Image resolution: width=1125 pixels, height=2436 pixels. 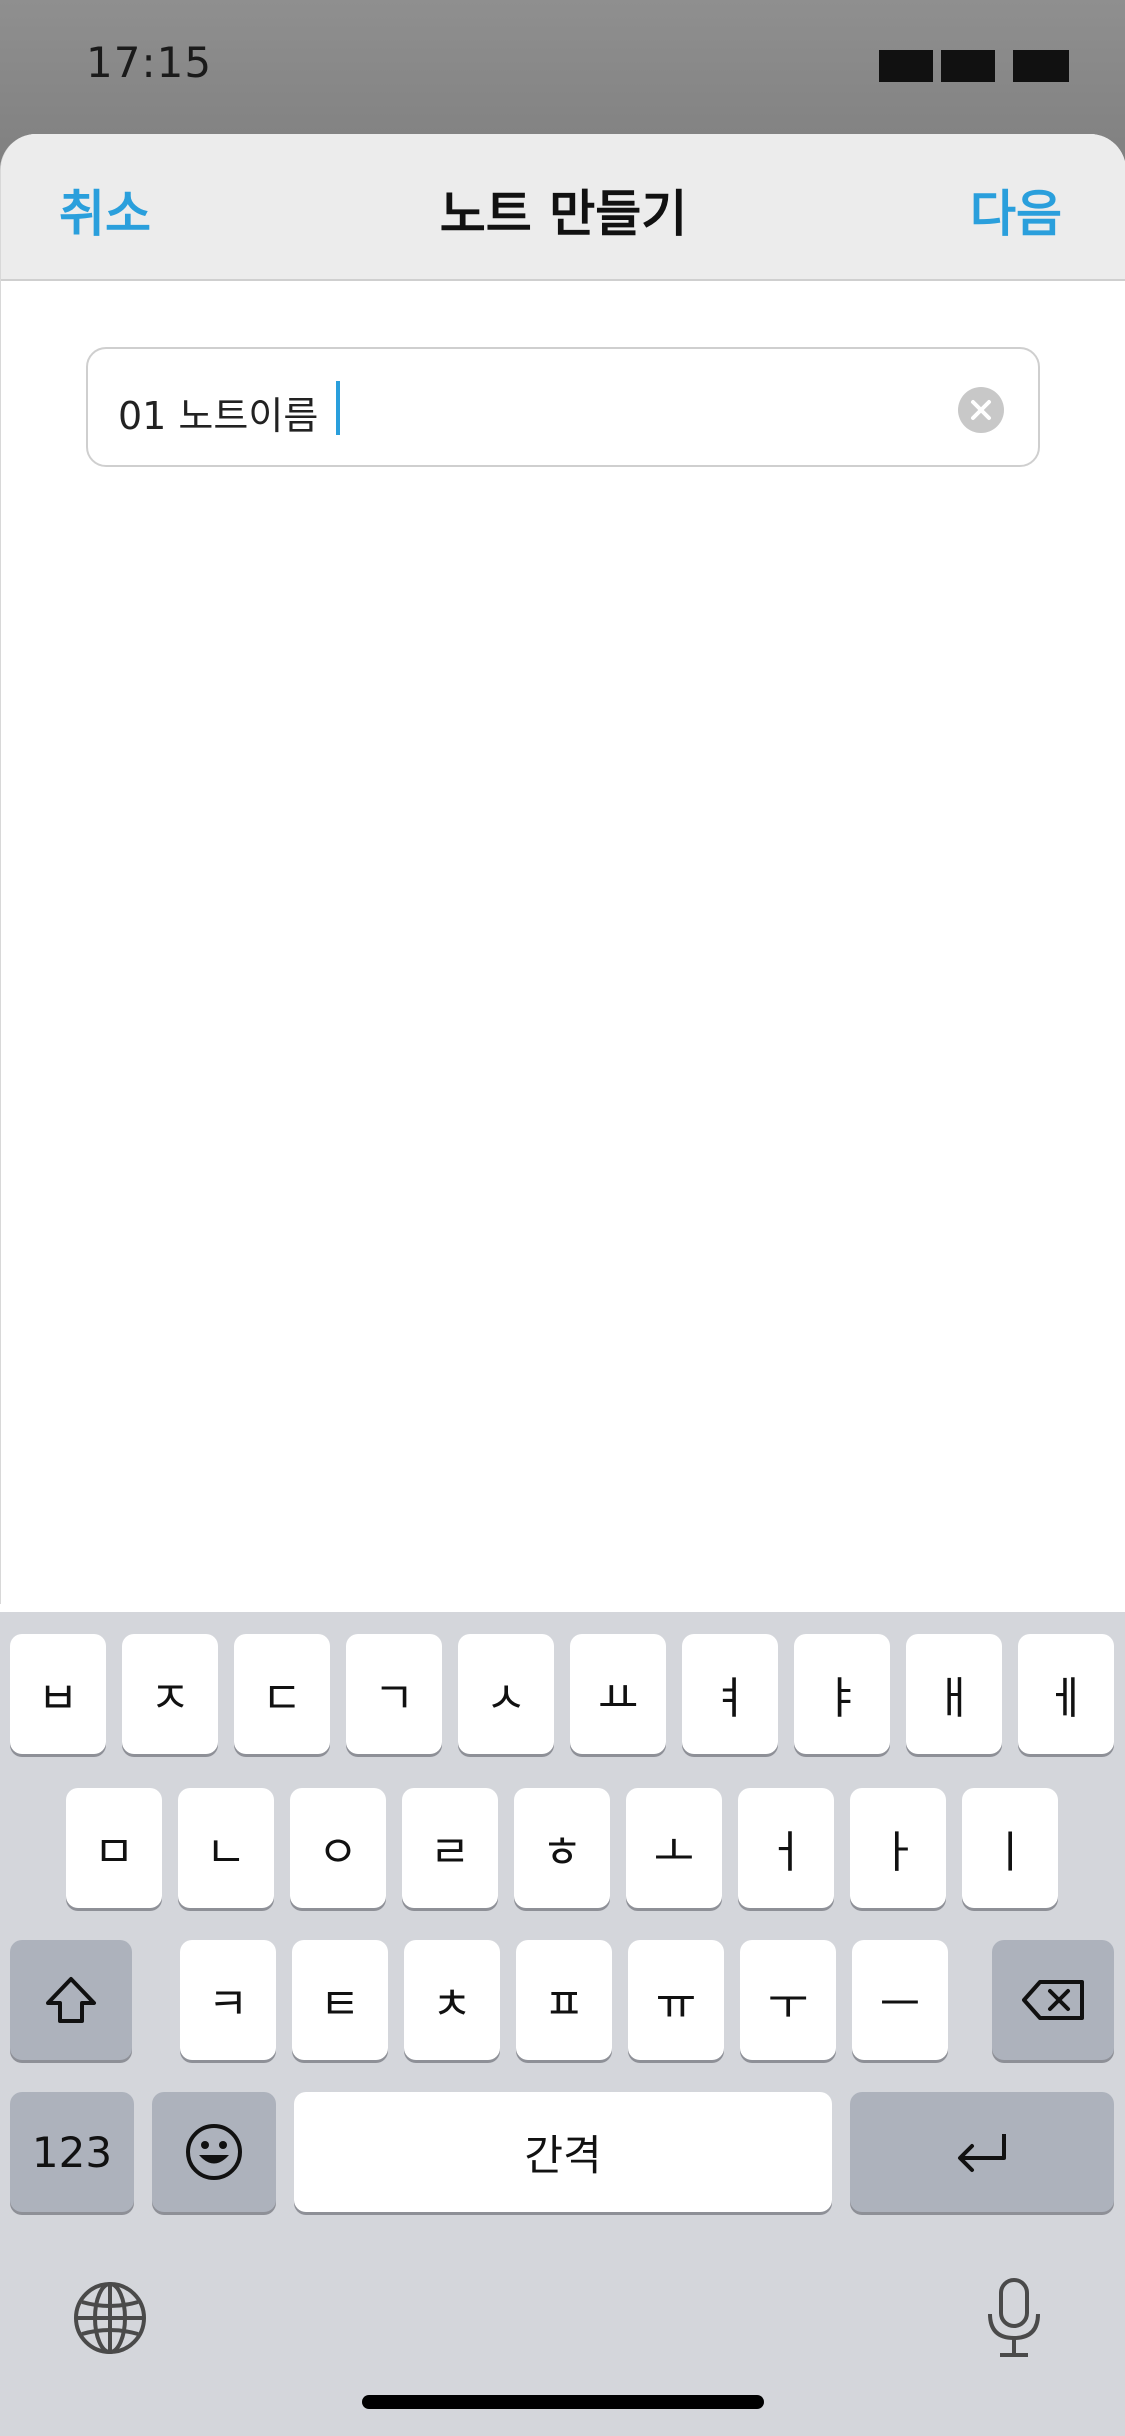 I want to click on key: ㅜ, so click(x=788, y=2000).